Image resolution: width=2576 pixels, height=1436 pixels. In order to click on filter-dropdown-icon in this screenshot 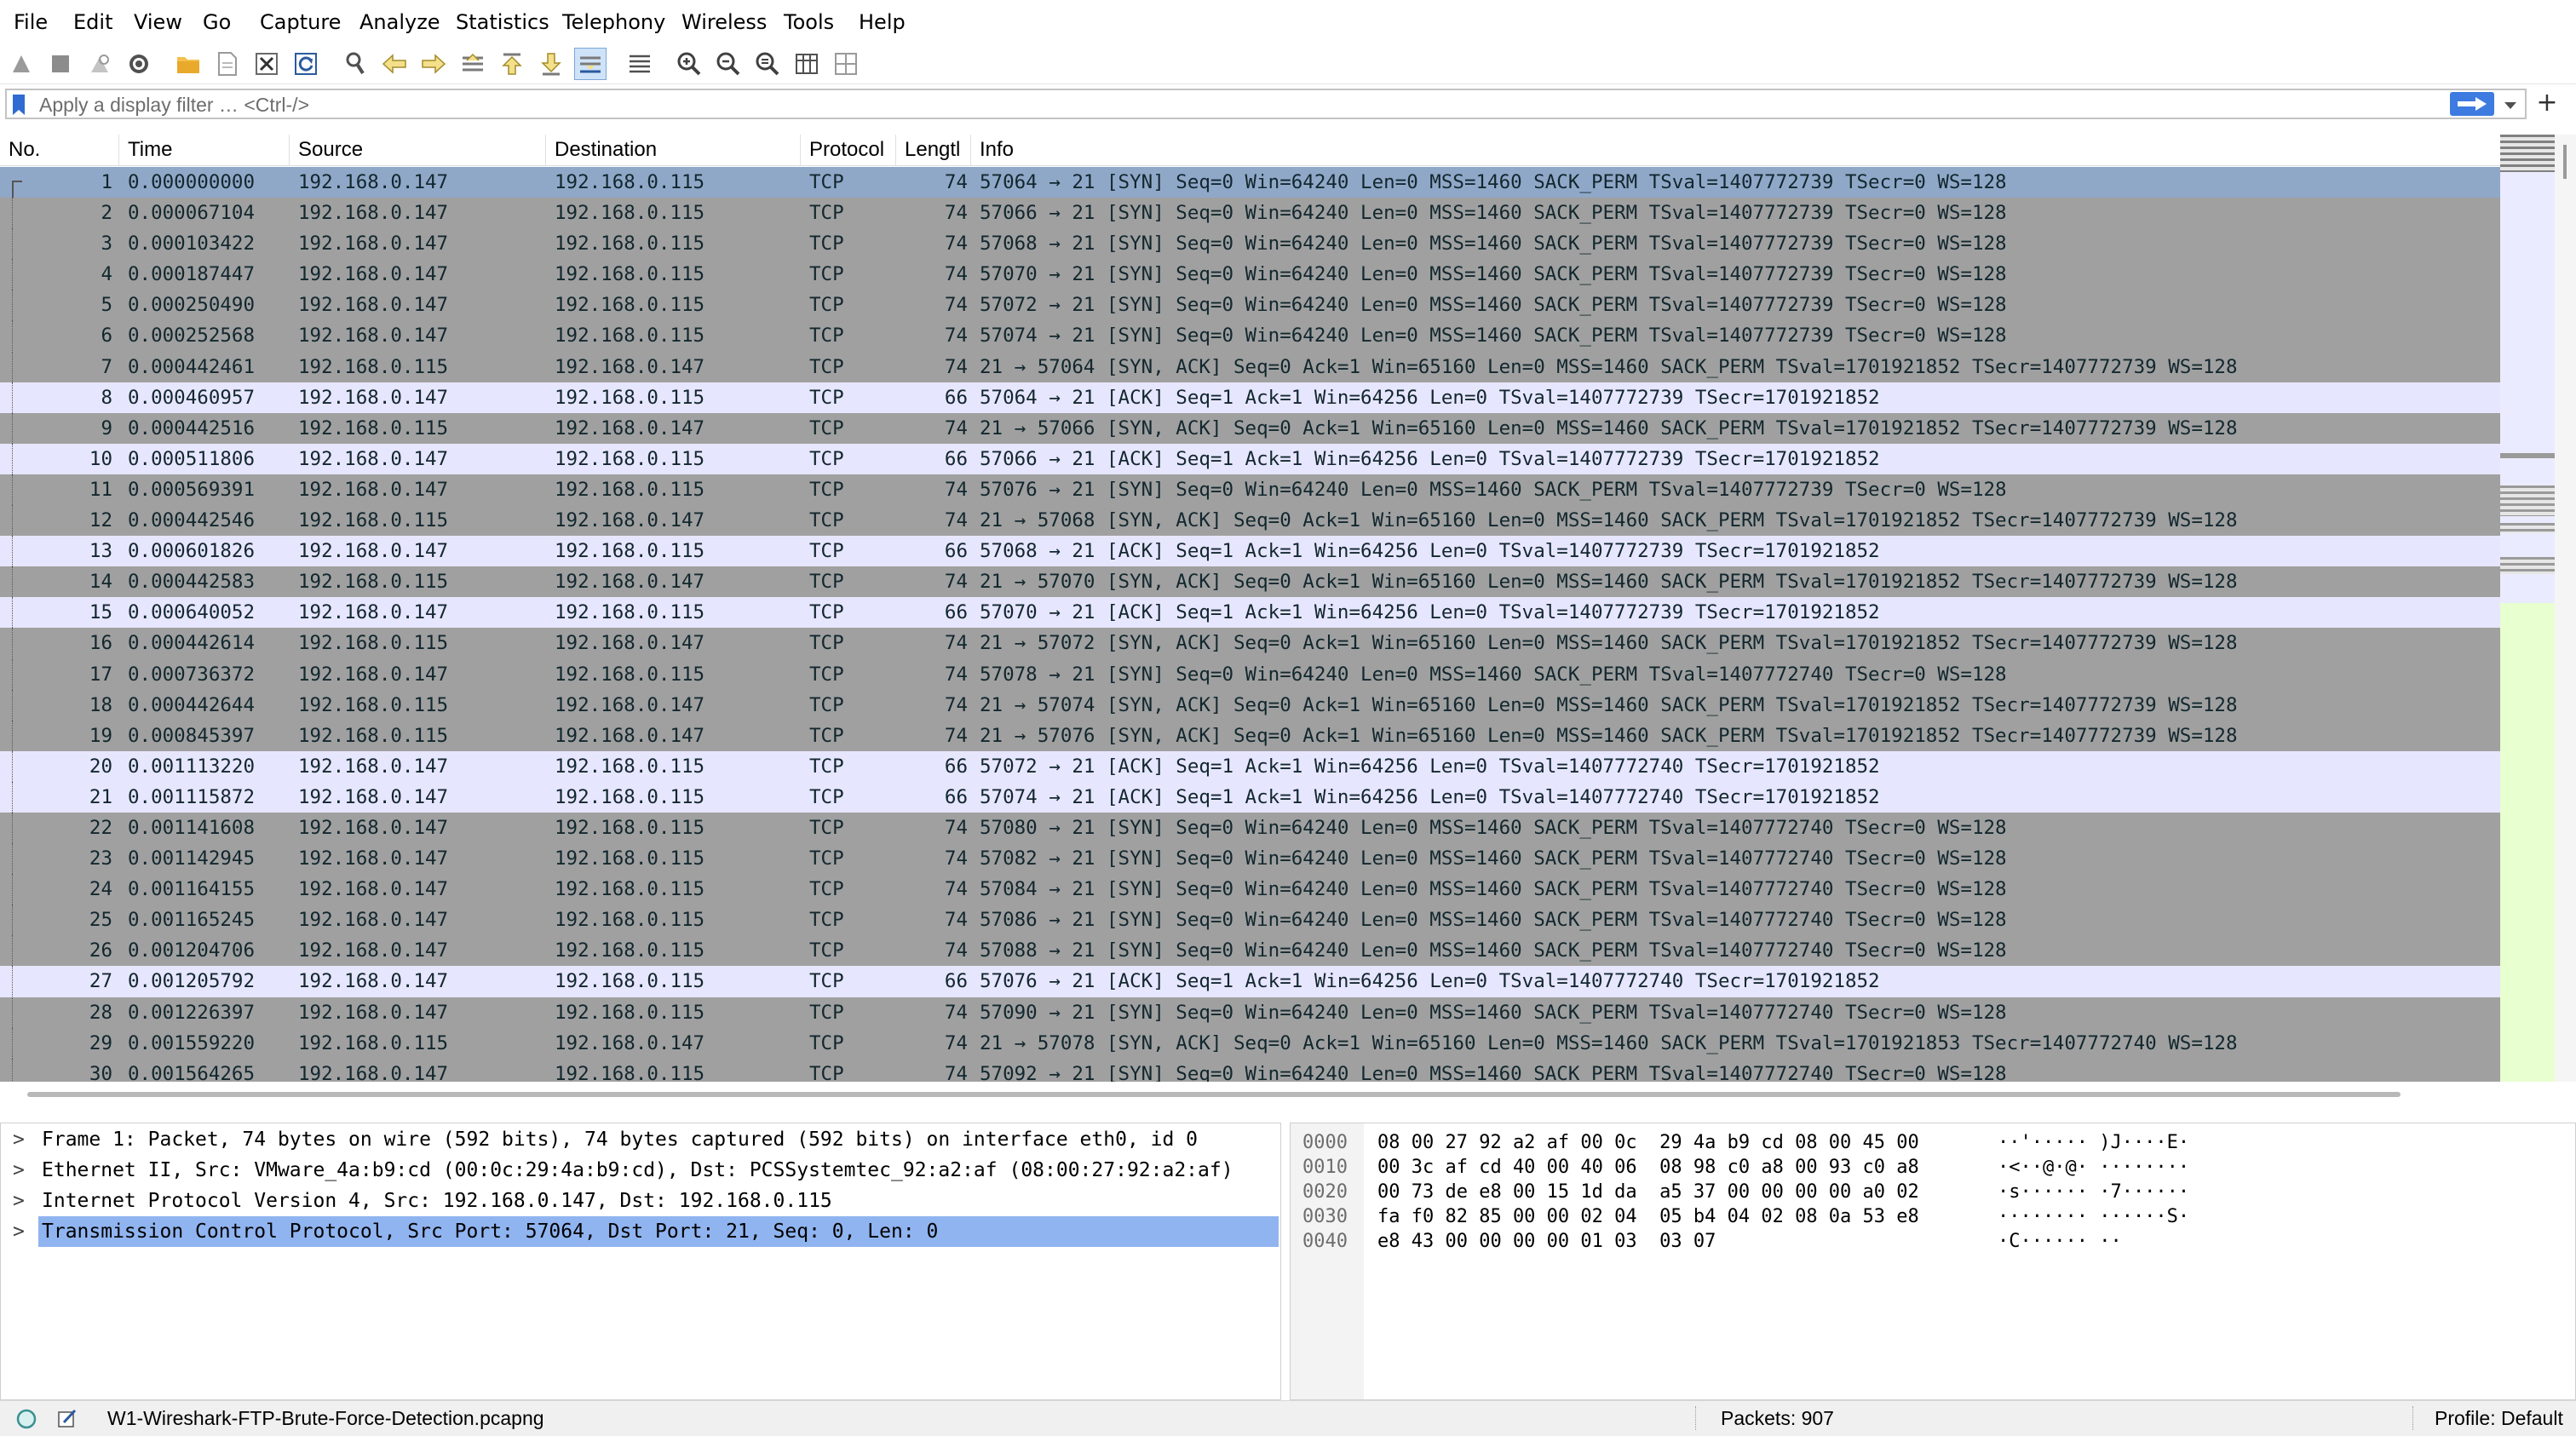, I will do `click(2510, 106)`.